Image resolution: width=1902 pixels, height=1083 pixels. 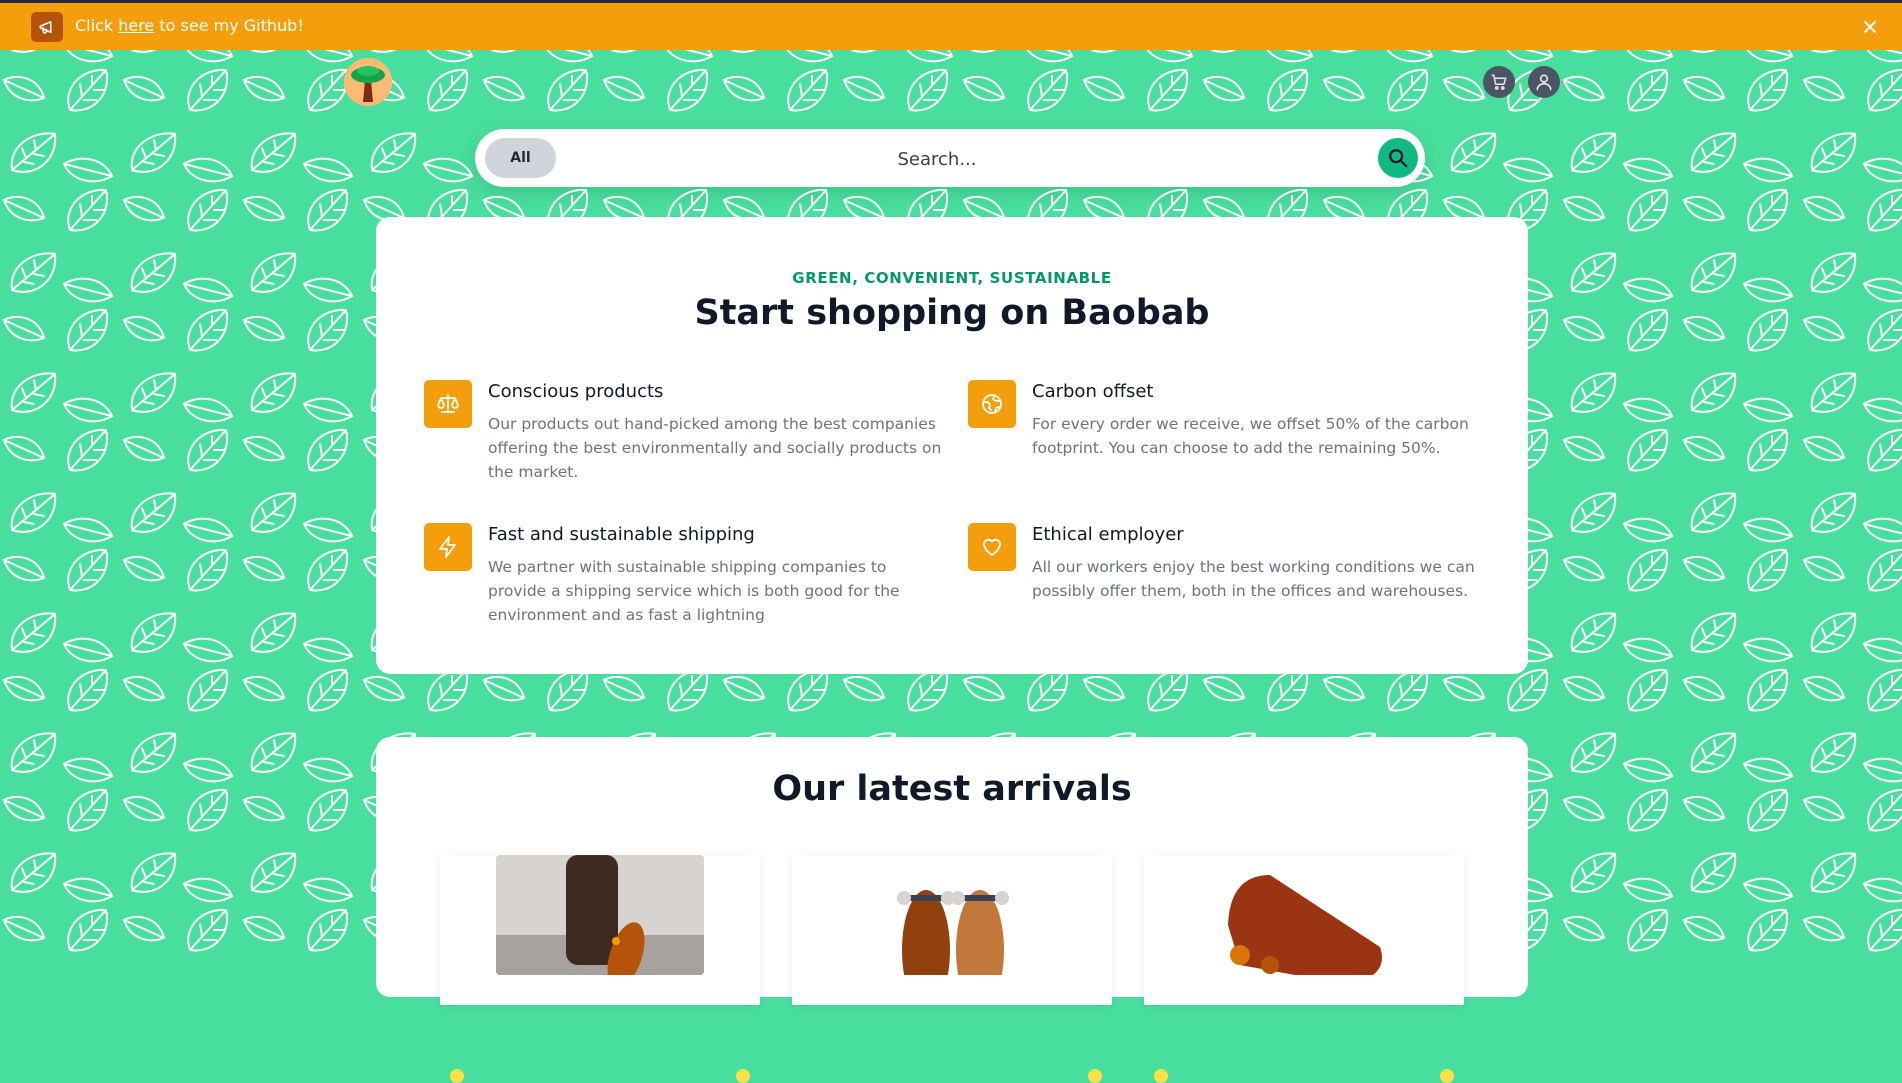 What do you see at coordinates (621, 534) in the screenshot?
I see `feature-title: Fast and sustainable shipping` at bounding box center [621, 534].